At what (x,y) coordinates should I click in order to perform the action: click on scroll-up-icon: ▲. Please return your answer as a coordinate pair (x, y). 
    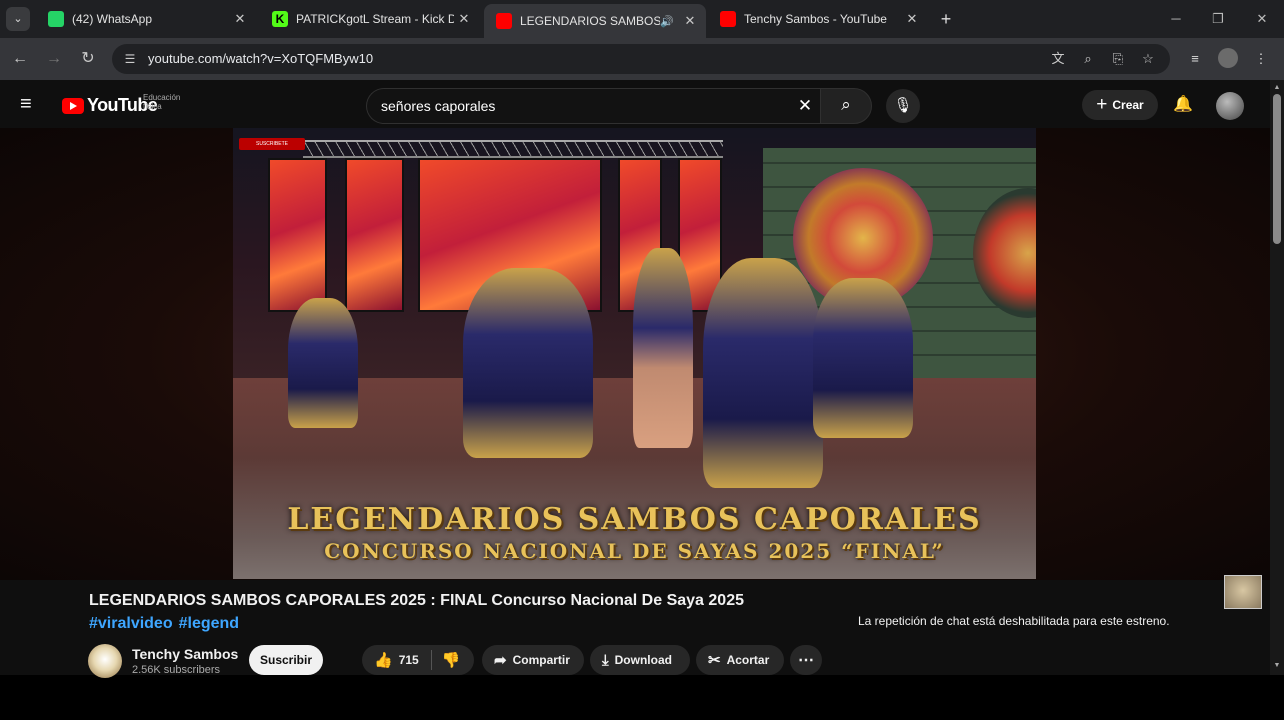
    Looking at the image, I should click on (1277, 88).